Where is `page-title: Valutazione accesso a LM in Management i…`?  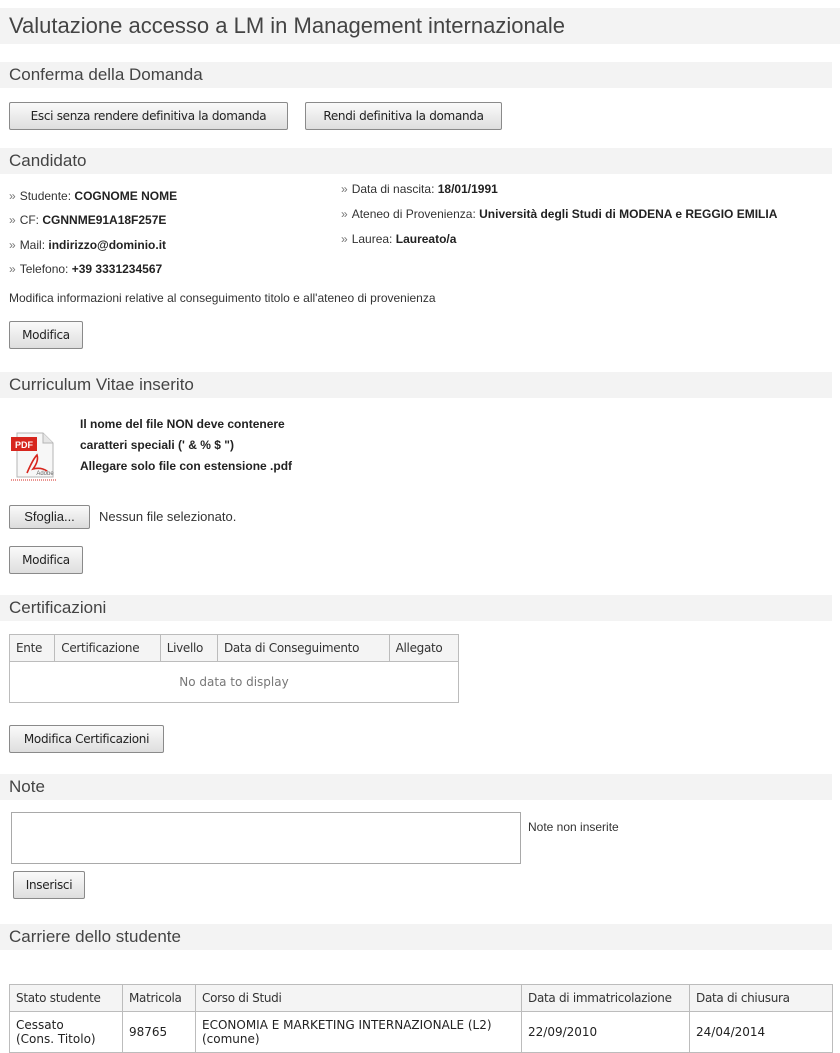 page-title: Valutazione accesso a LM in Management i… is located at coordinates (420, 26).